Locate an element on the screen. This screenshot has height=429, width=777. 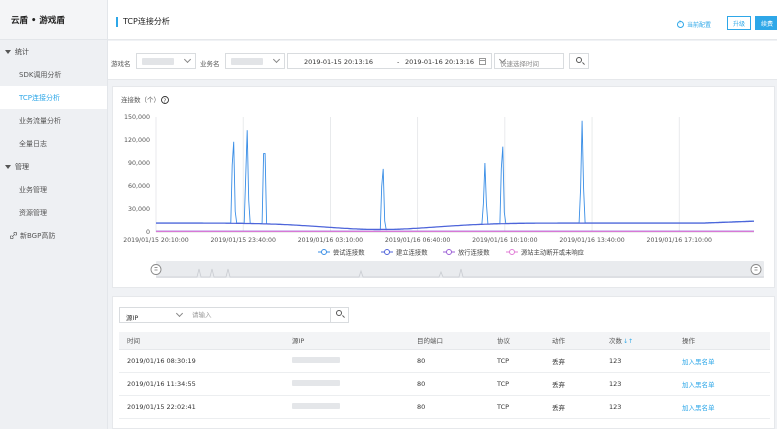
sidebar-item-bgp: 新BGP高防 is located at coordinates (53, 235).